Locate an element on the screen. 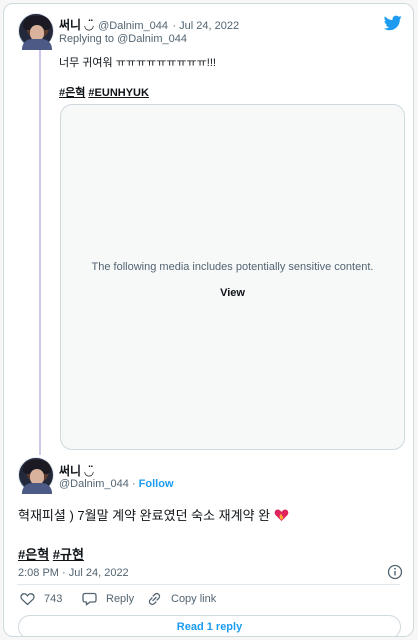  read-replies-button: Read 1 reply is located at coordinates (209, 625).